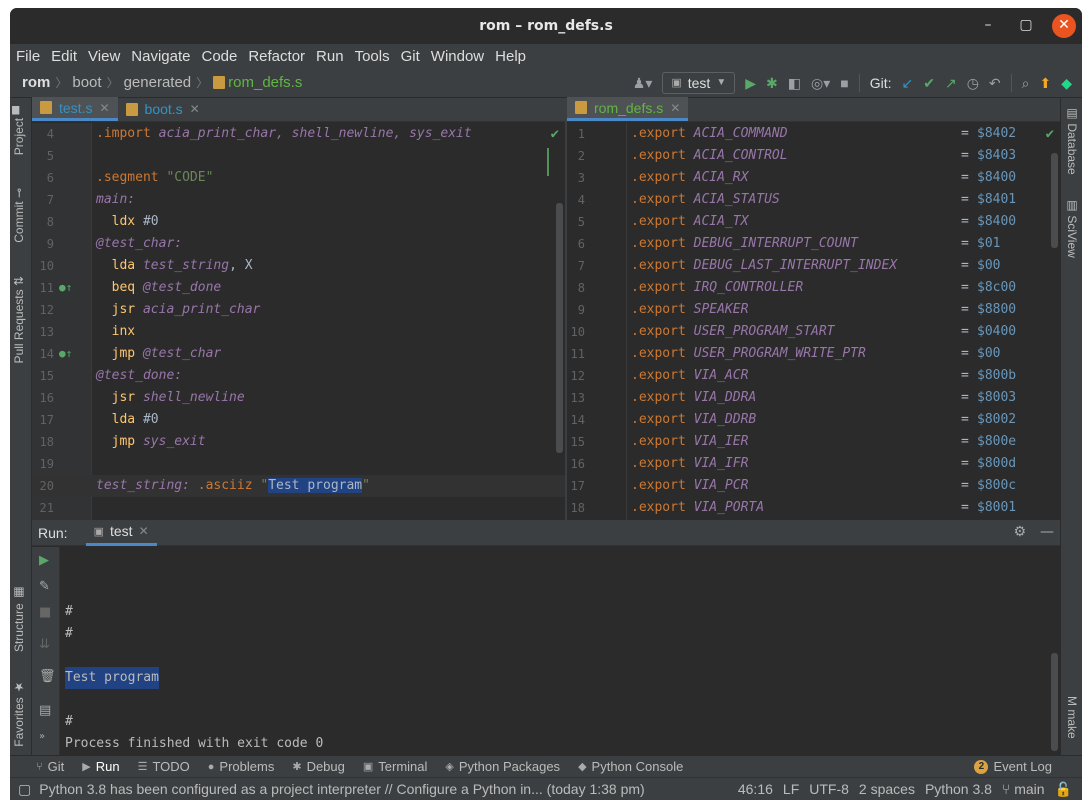  Describe the element at coordinates (887, 789) in the screenshot. I see `indent-setting: 2 spaces` at that location.